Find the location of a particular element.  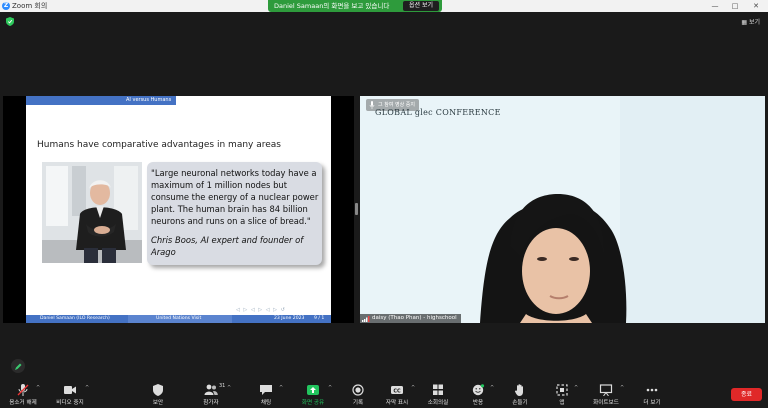

apps-icon is located at coordinates (562, 390).